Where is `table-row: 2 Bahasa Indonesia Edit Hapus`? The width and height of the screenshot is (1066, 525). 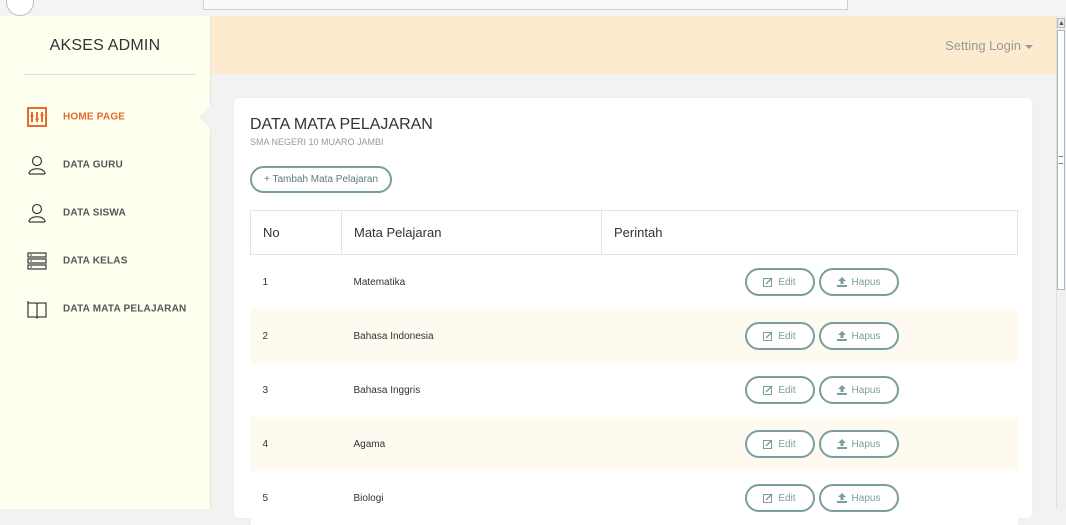
table-row: 2 Bahasa Indonesia Edit Hapus is located at coordinates (634, 336).